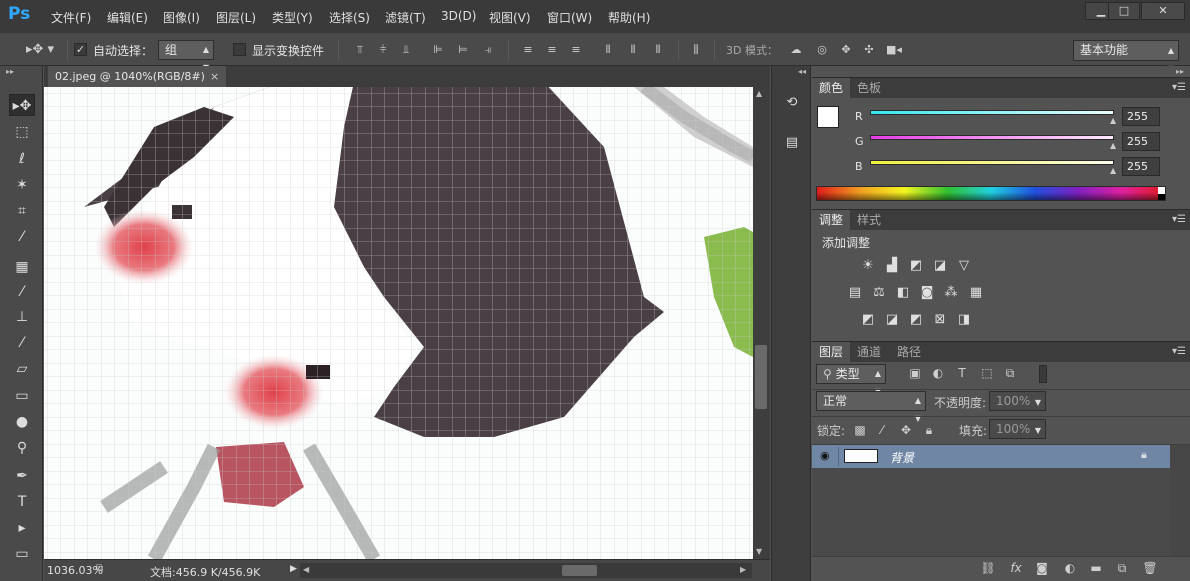 Image resolution: width=1190 pixels, height=581 pixels. What do you see at coordinates (802, 71) in the screenshot?
I see `expand-dock-icon: ◂◂` at bounding box center [802, 71].